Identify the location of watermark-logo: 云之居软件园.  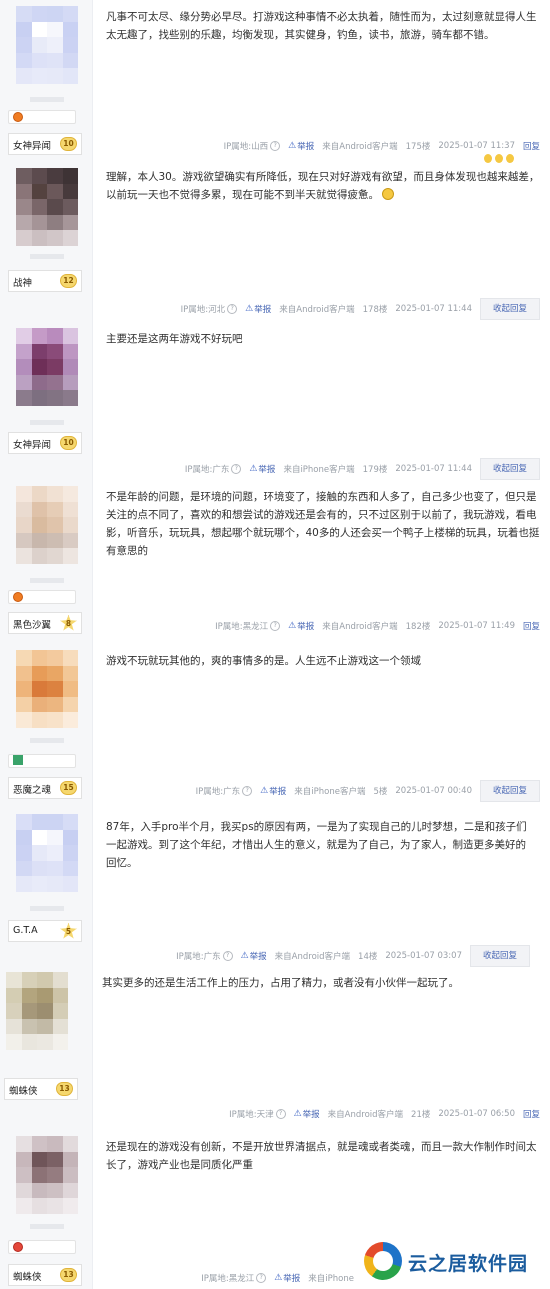
(453, 1261).